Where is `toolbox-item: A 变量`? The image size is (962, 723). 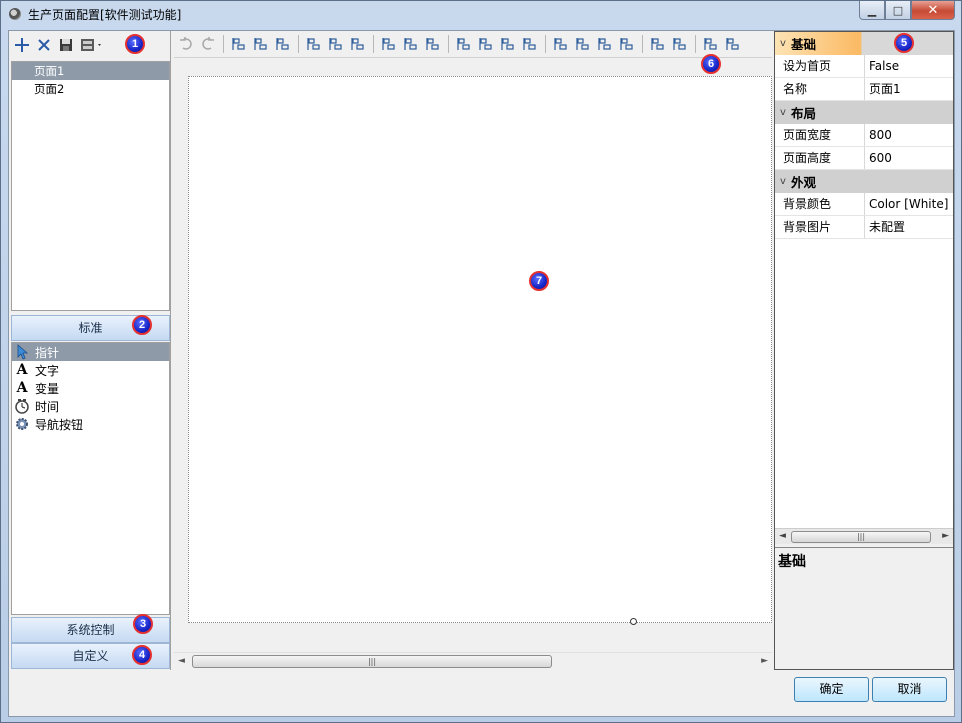 toolbox-item: A 变量 is located at coordinates (90, 388).